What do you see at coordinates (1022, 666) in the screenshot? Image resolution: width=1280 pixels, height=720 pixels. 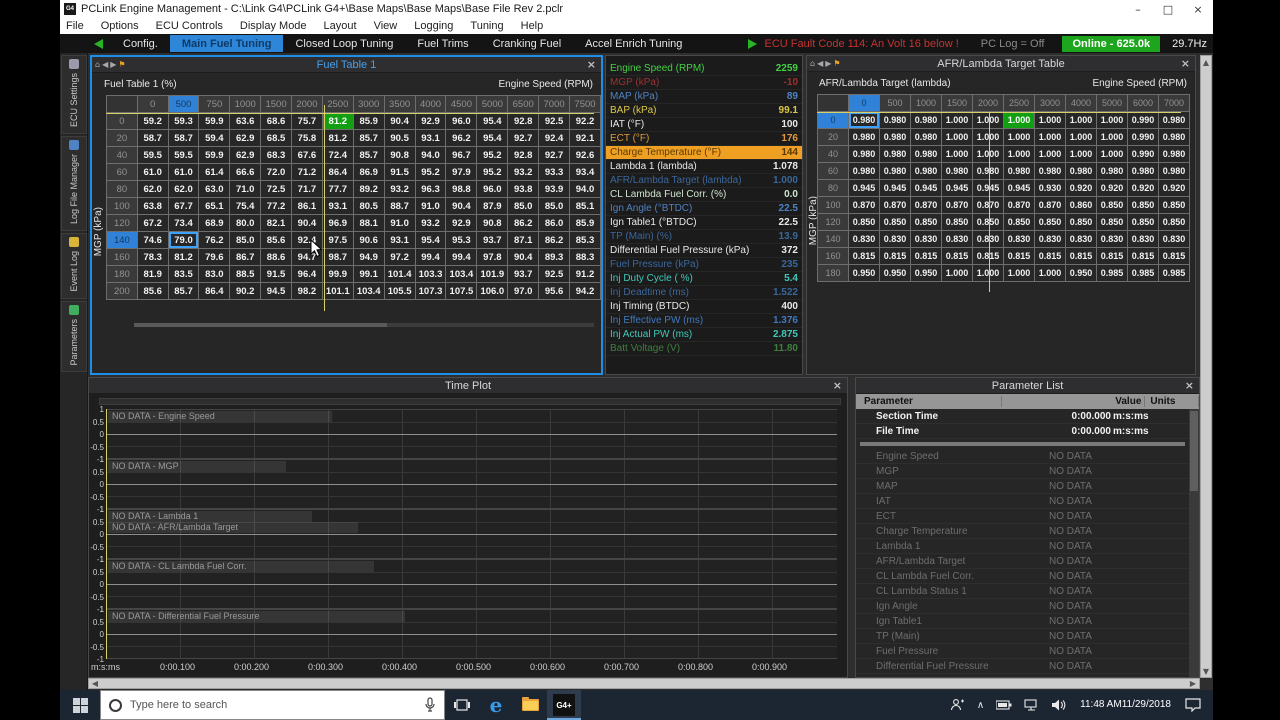 I see `param-row-differential-fuel-pressure: Differential Fuel Pressure NO DATA` at bounding box center [1022, 666].